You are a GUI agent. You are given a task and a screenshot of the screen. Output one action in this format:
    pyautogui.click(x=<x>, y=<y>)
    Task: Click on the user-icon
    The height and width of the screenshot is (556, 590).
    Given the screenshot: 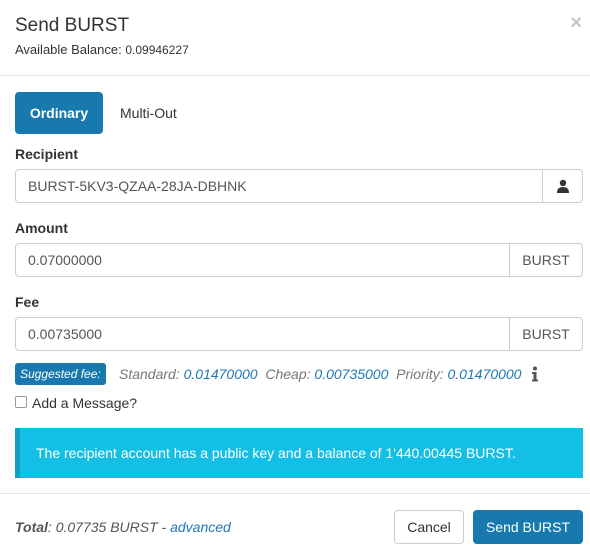 What is the action you would take?
    pyautogui.click(x=562, y=186)
    